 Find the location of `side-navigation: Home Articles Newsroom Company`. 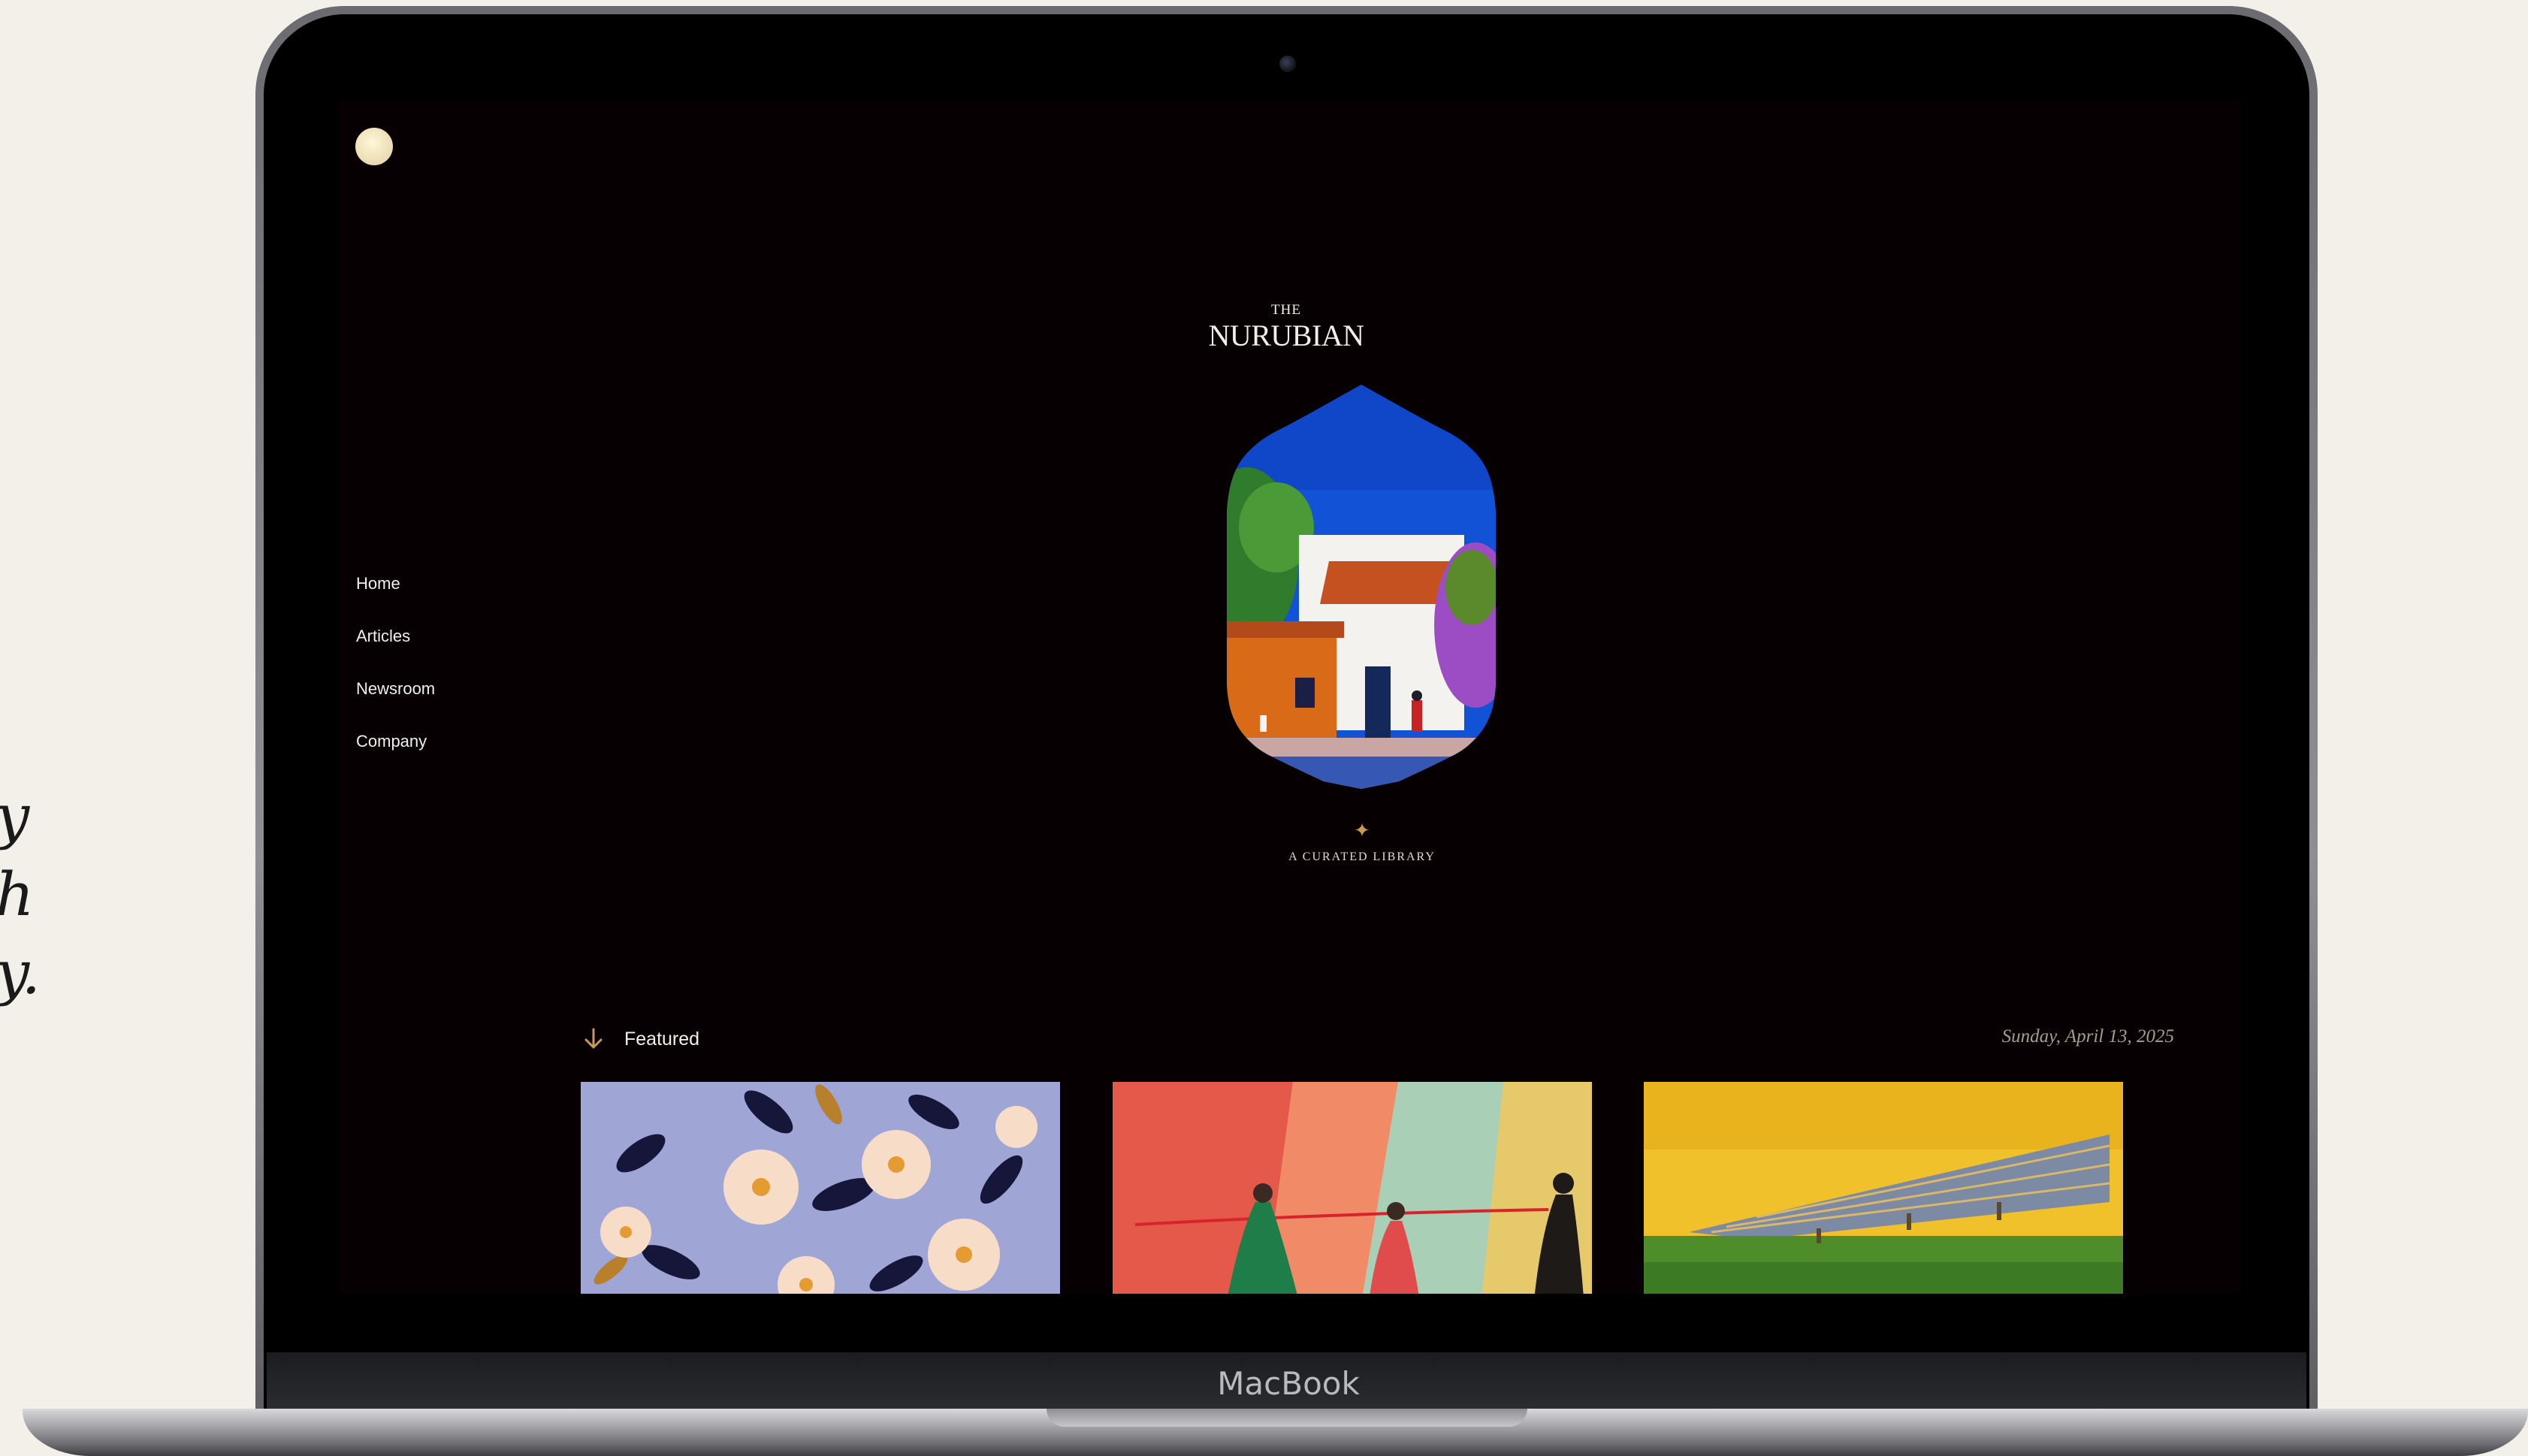

side-navigation: Home Articles Newsroom Company is located at coordinates (395, 677).